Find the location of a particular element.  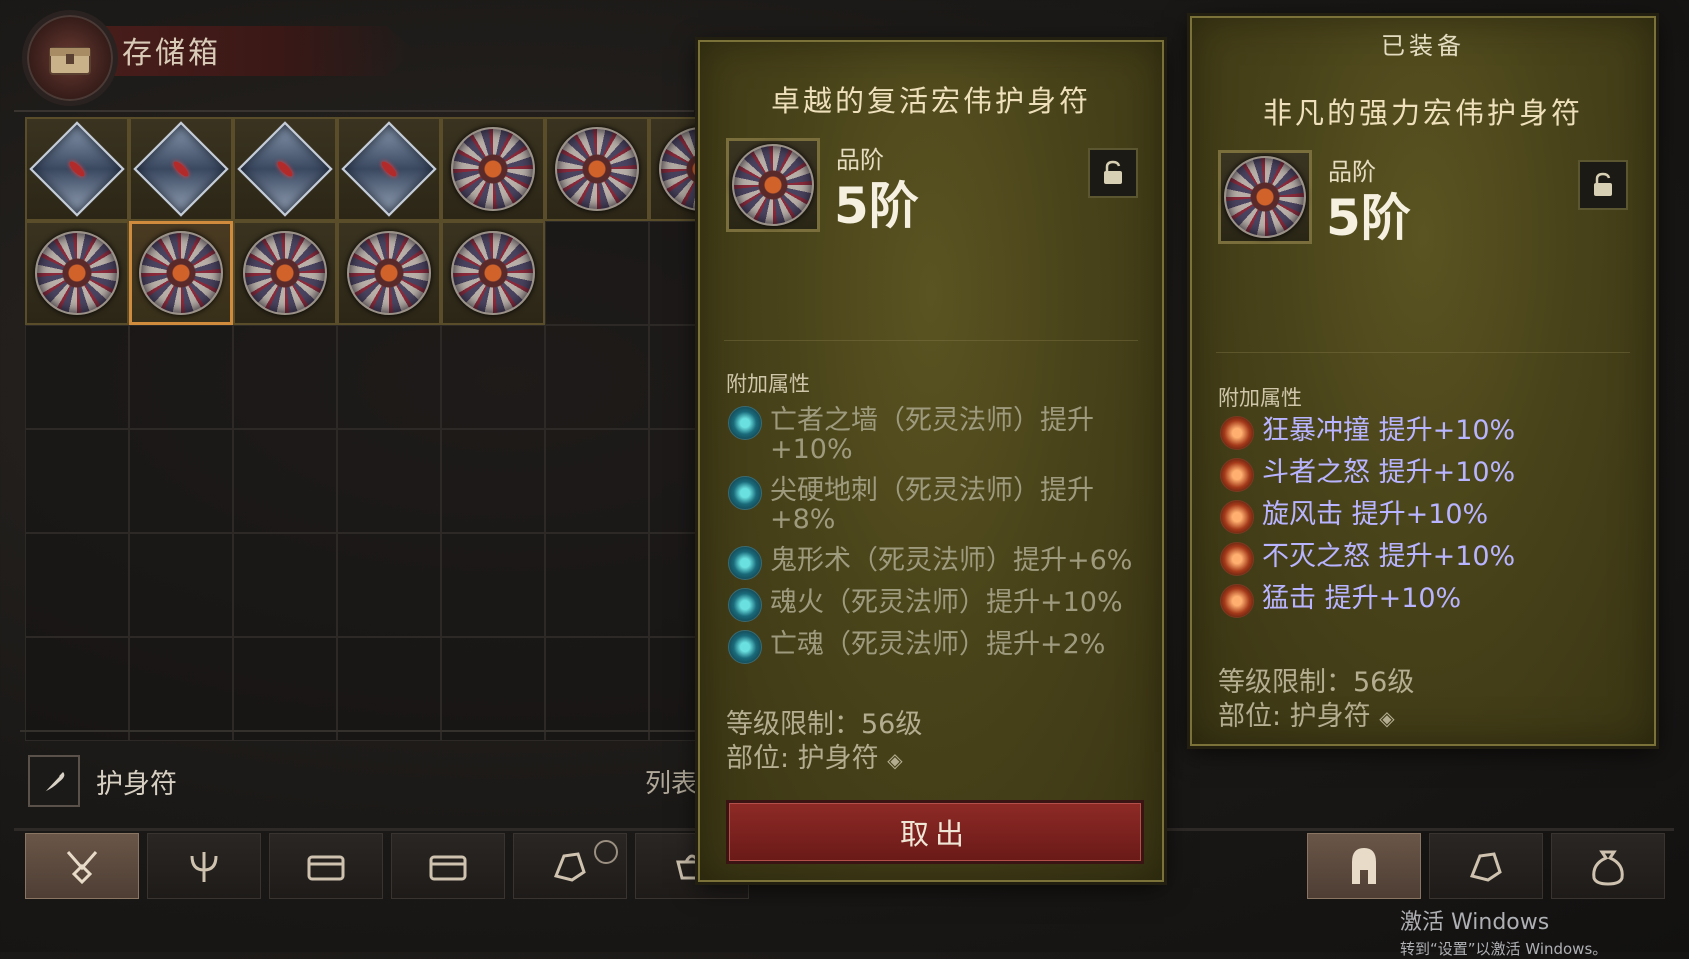

item-filter: 护身符 is located at coordinates (102, 781).